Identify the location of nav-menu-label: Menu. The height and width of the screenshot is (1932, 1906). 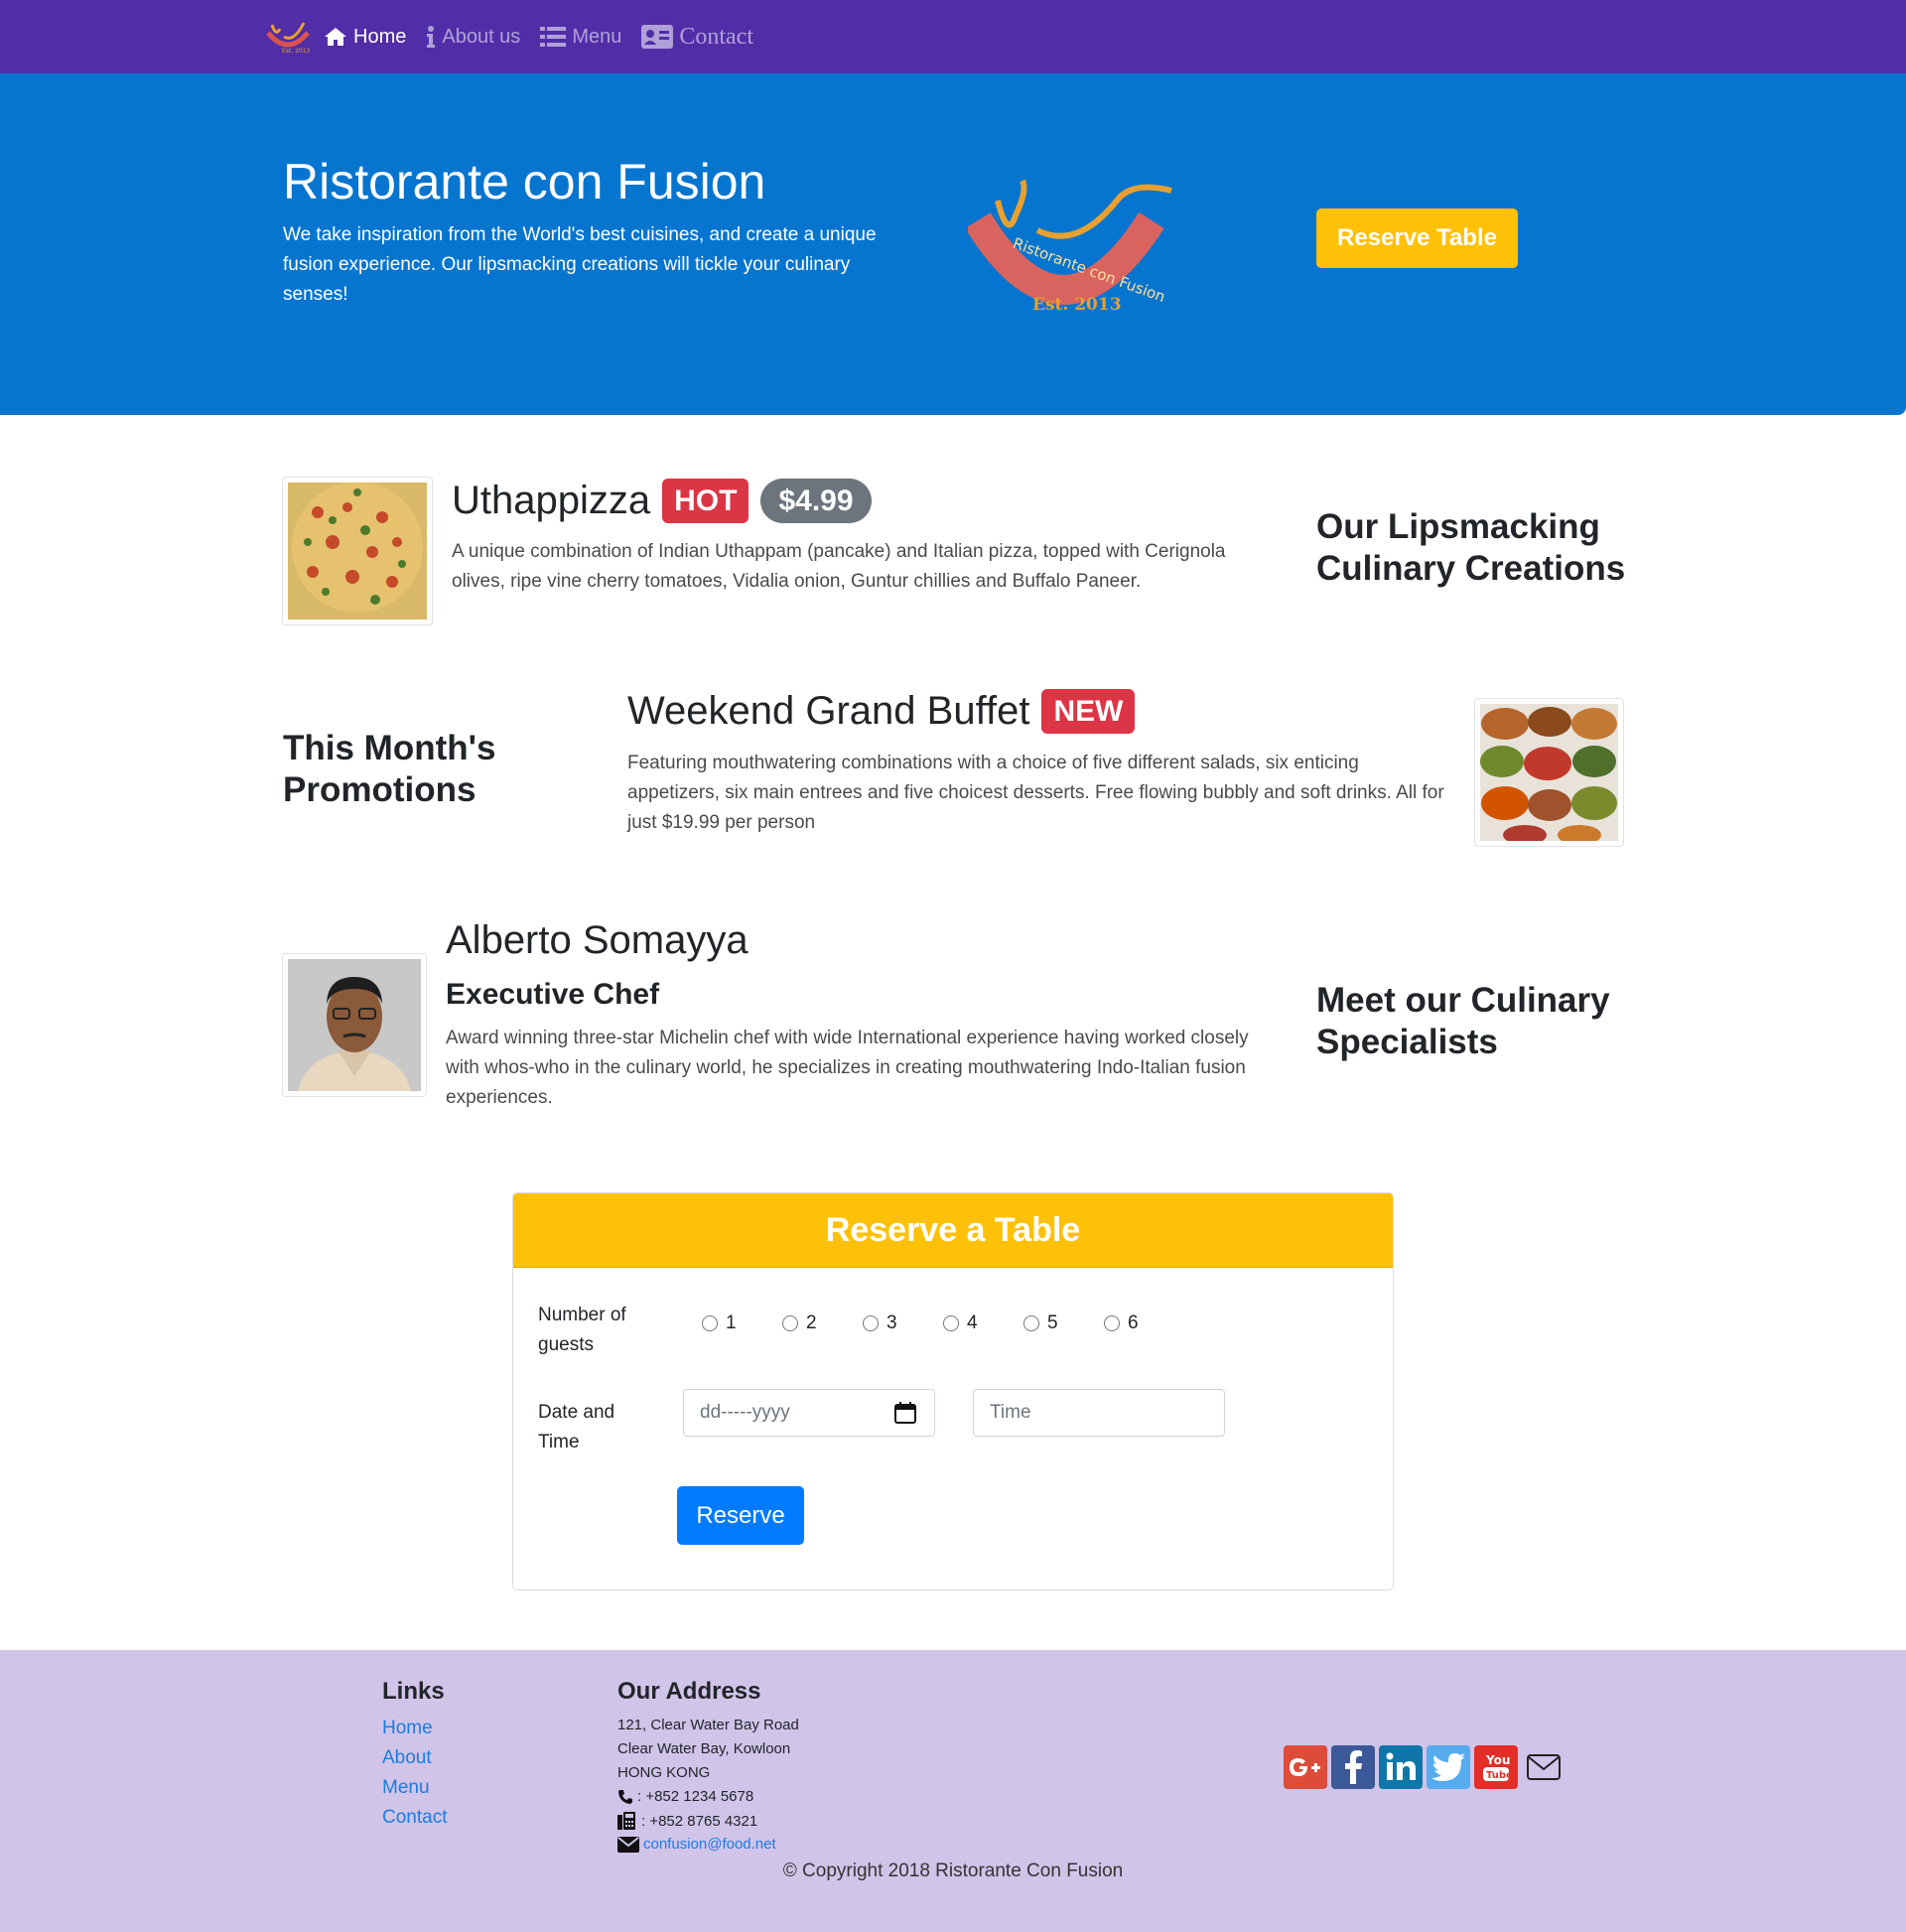
(597, 36).